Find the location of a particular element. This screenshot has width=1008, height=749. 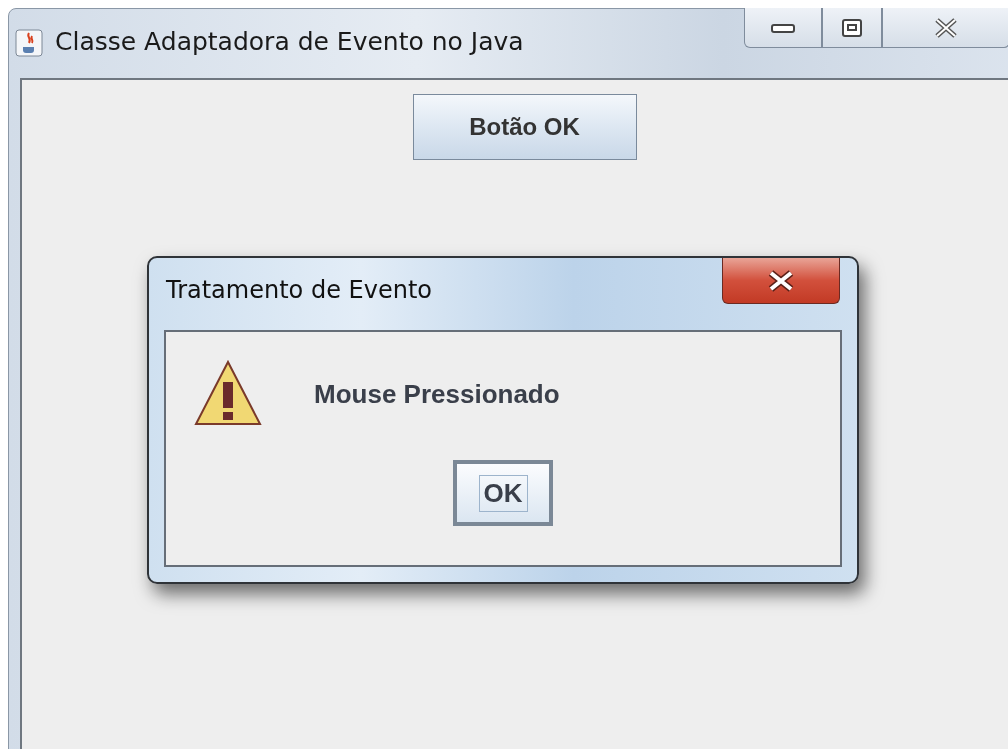

ok-button: OK is located at coordinates (503, 493).